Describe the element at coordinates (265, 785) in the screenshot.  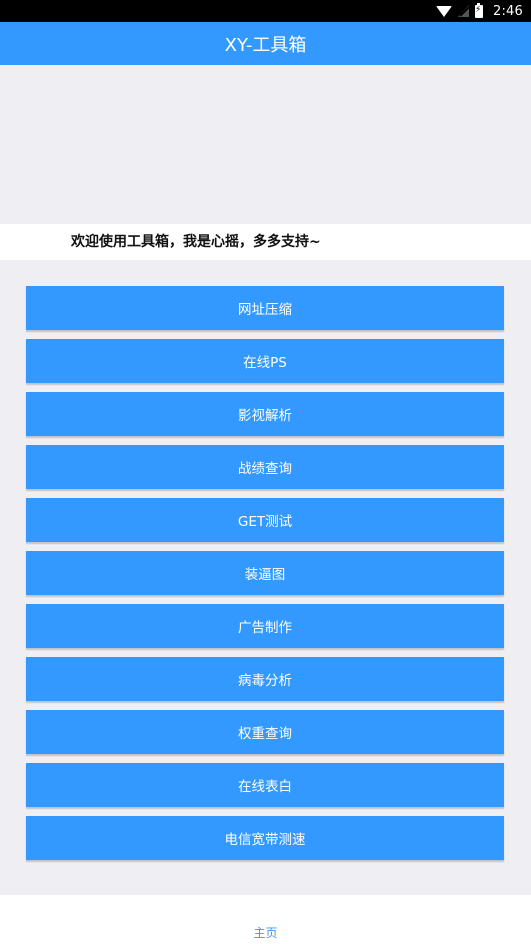
I see `online-confession-button: 在线表白` at that location.